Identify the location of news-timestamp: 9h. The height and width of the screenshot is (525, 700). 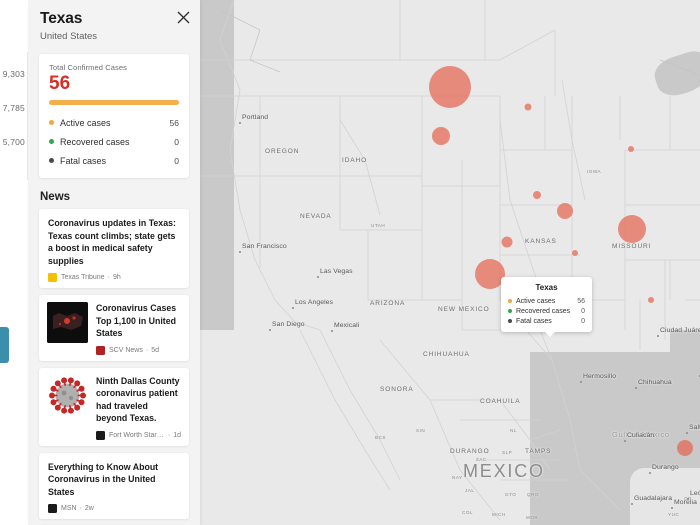
(116, 278).